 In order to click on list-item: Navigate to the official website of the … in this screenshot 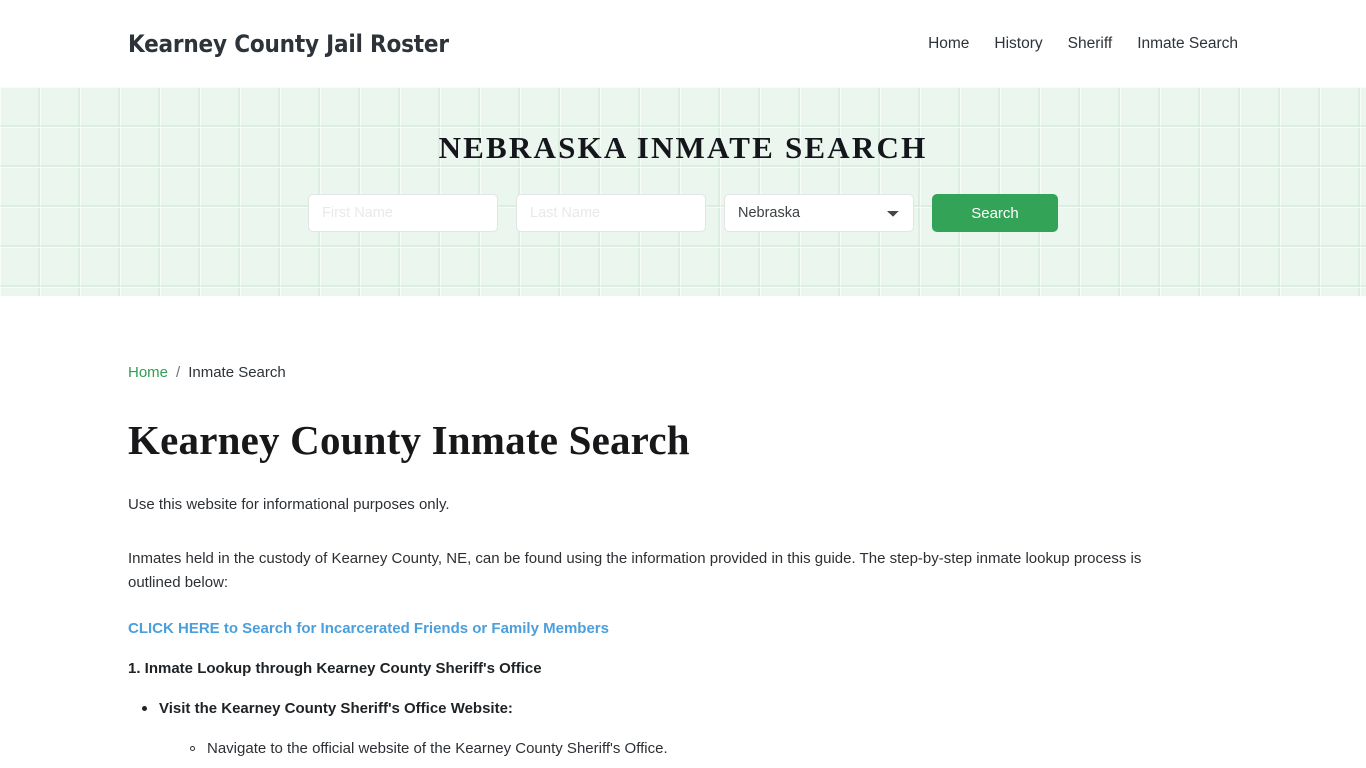, I will do `click(714, 749)`.